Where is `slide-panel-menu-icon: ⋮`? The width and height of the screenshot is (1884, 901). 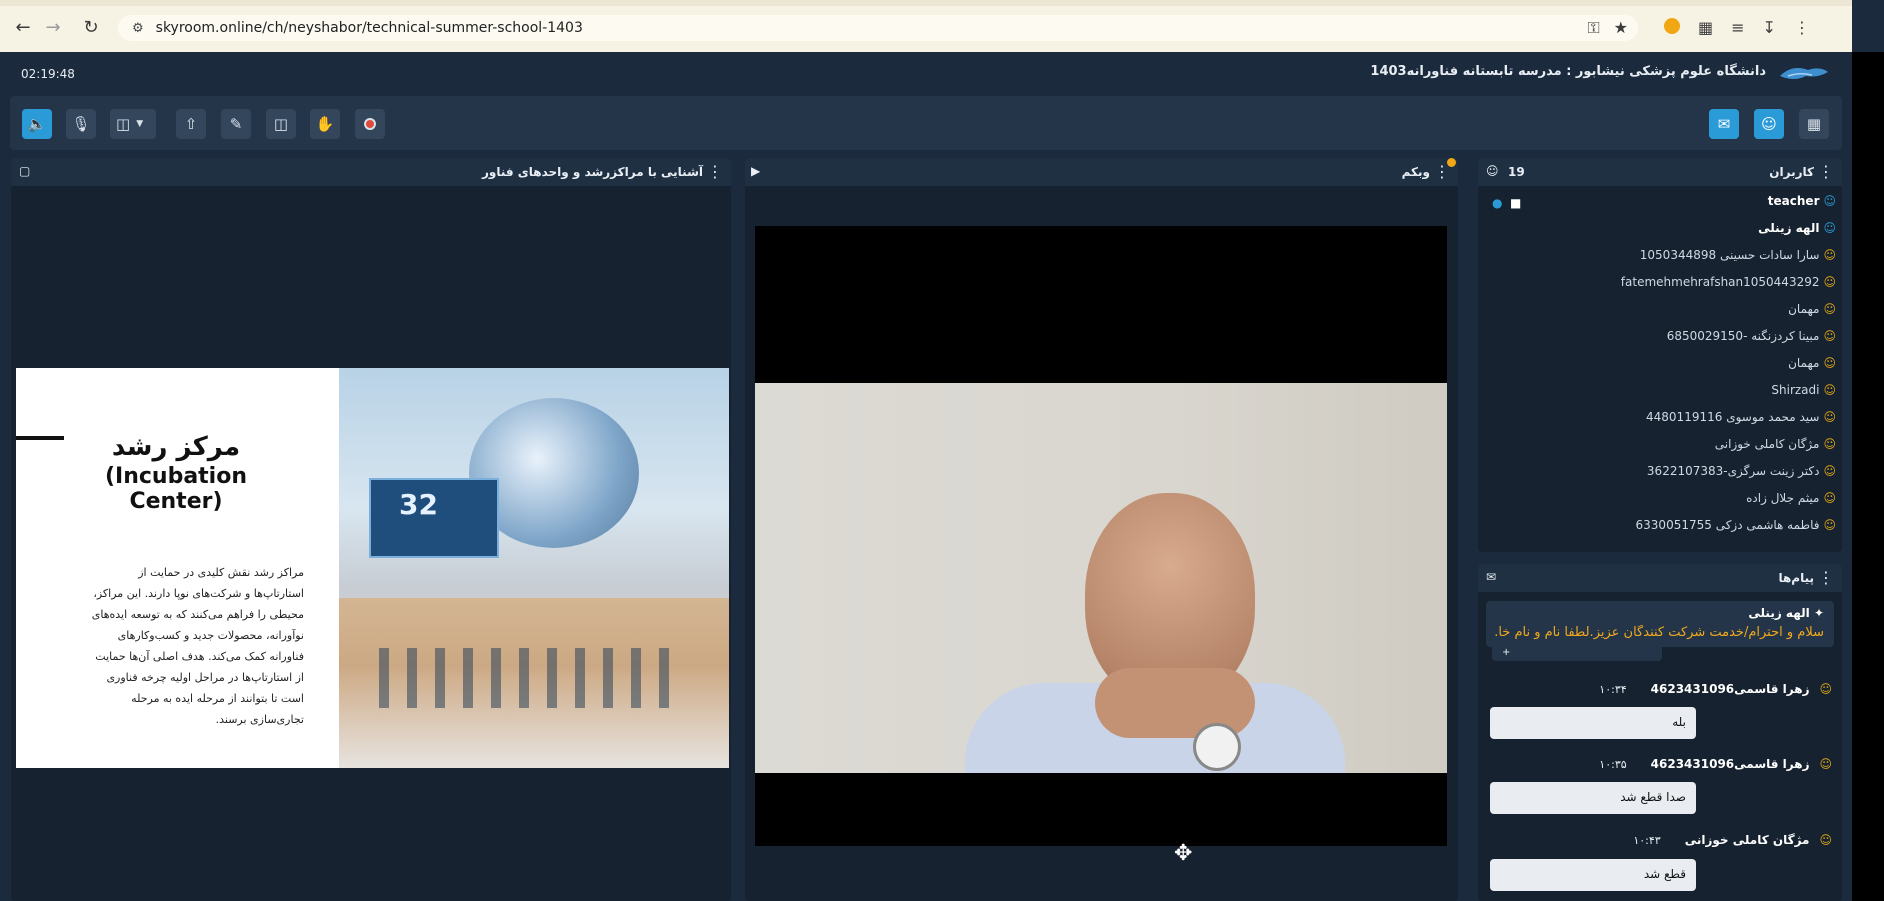 slide-panel-menu-icon: ⋮ is located at coordinates (715, 171).